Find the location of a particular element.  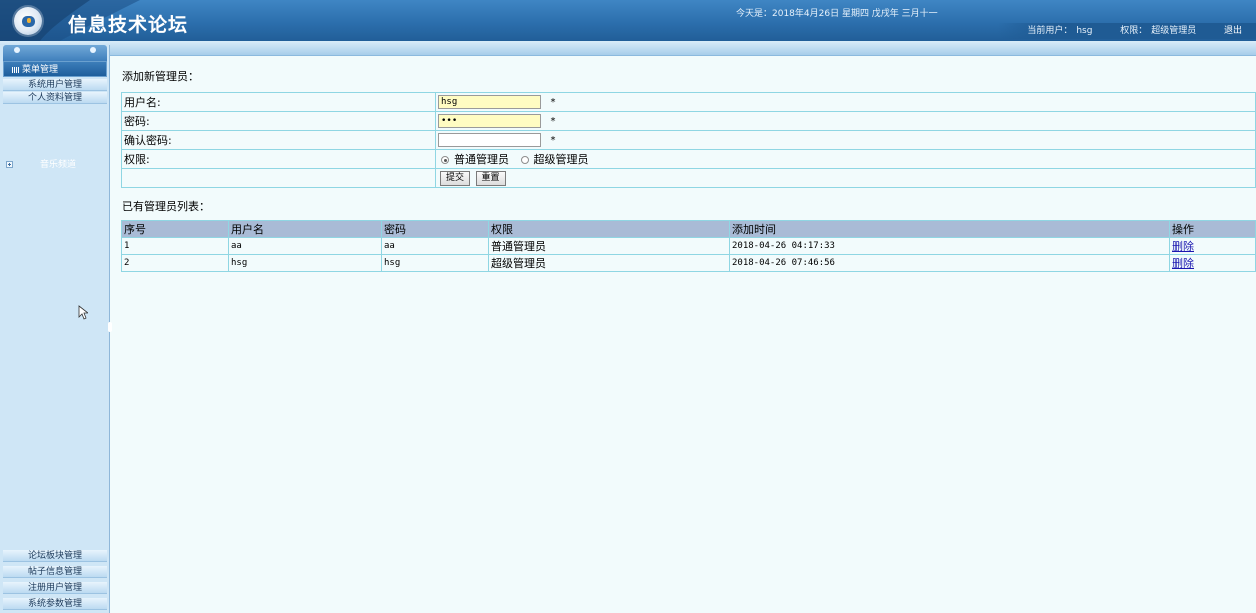

add-admin-form: 用户名: * 密码: * 确认密码: * 权限: 普通管理员 超级管理员 is located at coordinates (688, 140).